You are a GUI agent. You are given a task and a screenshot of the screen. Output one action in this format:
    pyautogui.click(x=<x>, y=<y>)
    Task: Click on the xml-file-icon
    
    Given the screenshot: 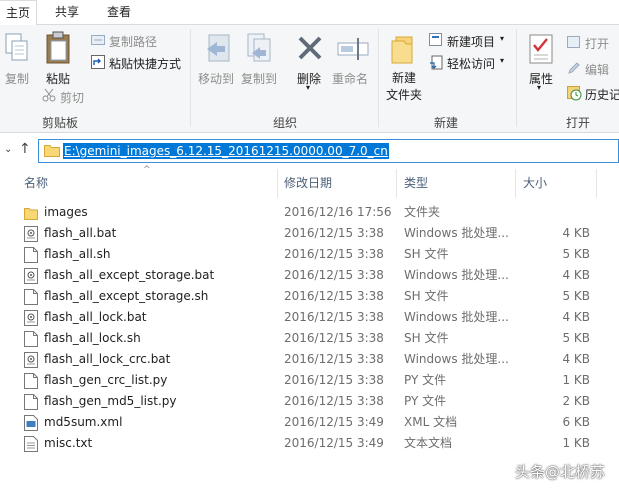 What is the action you would take?
    pyautogui.click(x=31, y=423)
    